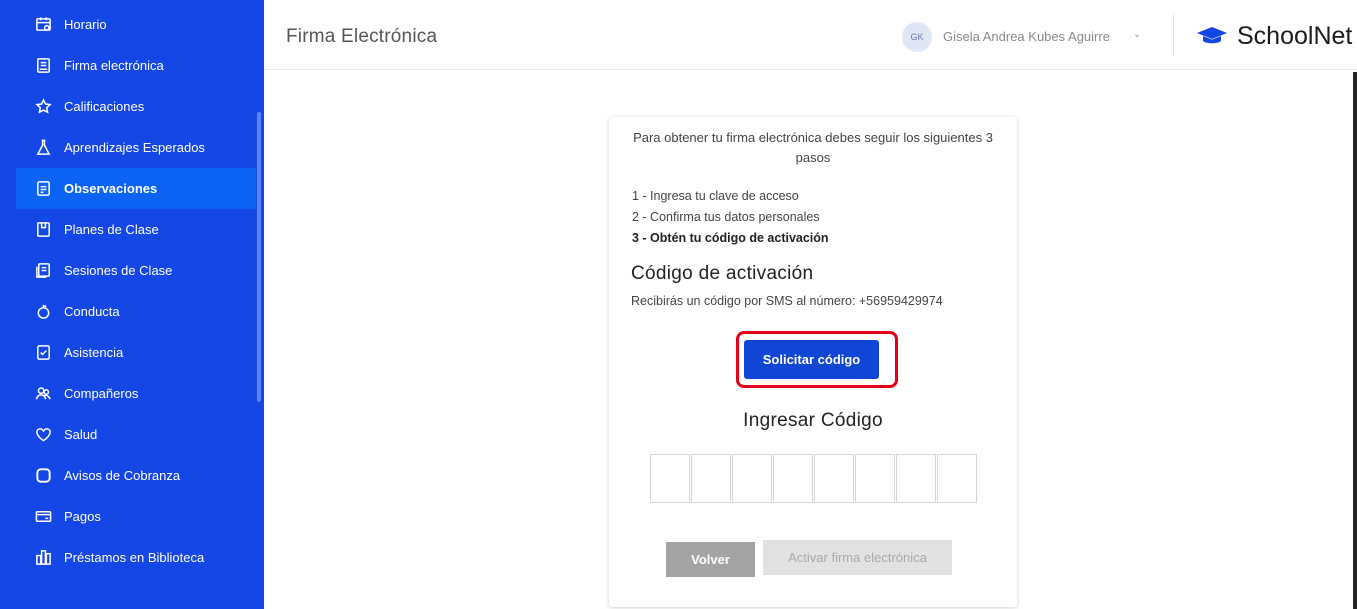 This screenshot has width=1357, height=609. What do you see at coordinates (111, 229) in the screenshot?
I see `sidebar-item-label: Planes de Clase` at bounding box center [111, 229].